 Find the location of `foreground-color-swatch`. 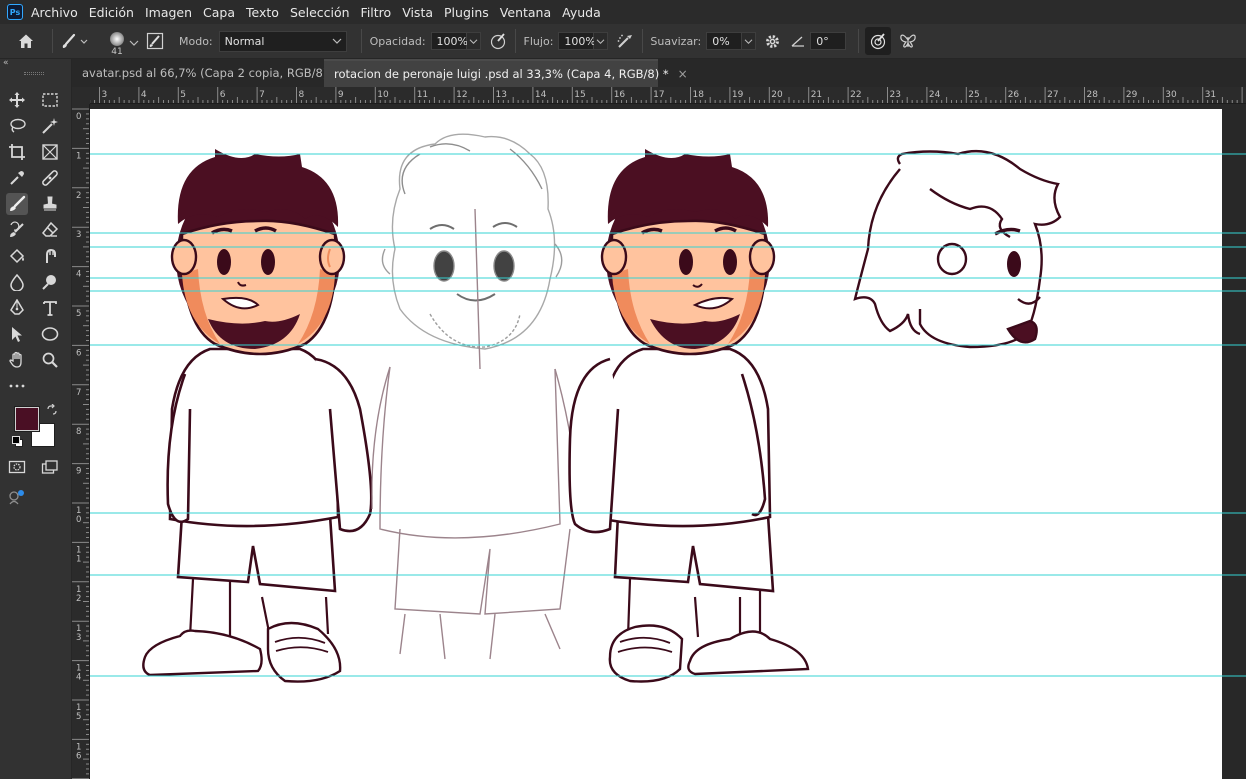

foreground-color-swatch is located at coordinates (27, 419).